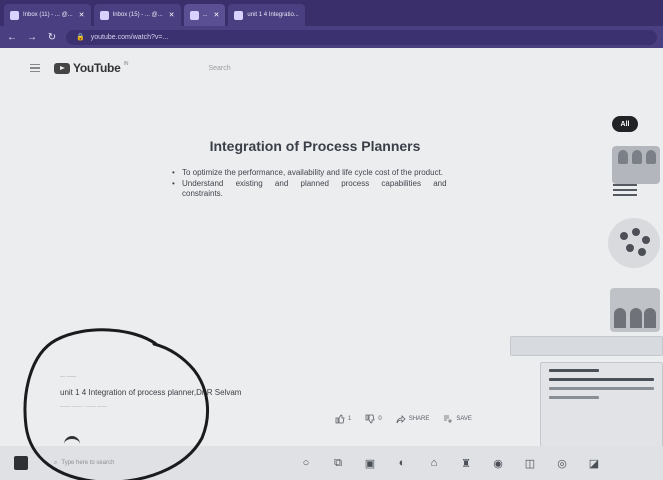  What do you see at coordinates (380, 419) in the screenshot?
I see `dislike-count: 0` at bounding box center [380, 419].